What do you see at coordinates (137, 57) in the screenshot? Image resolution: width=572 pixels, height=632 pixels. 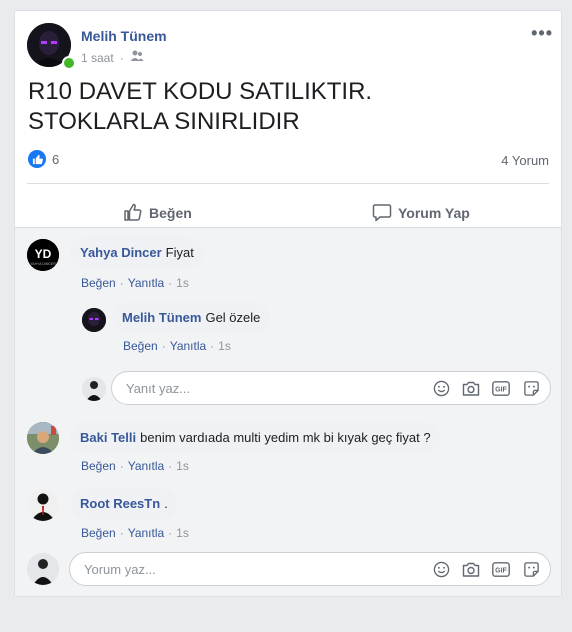 I see `friends-privacy-icon` at bounding box center [137, 57].